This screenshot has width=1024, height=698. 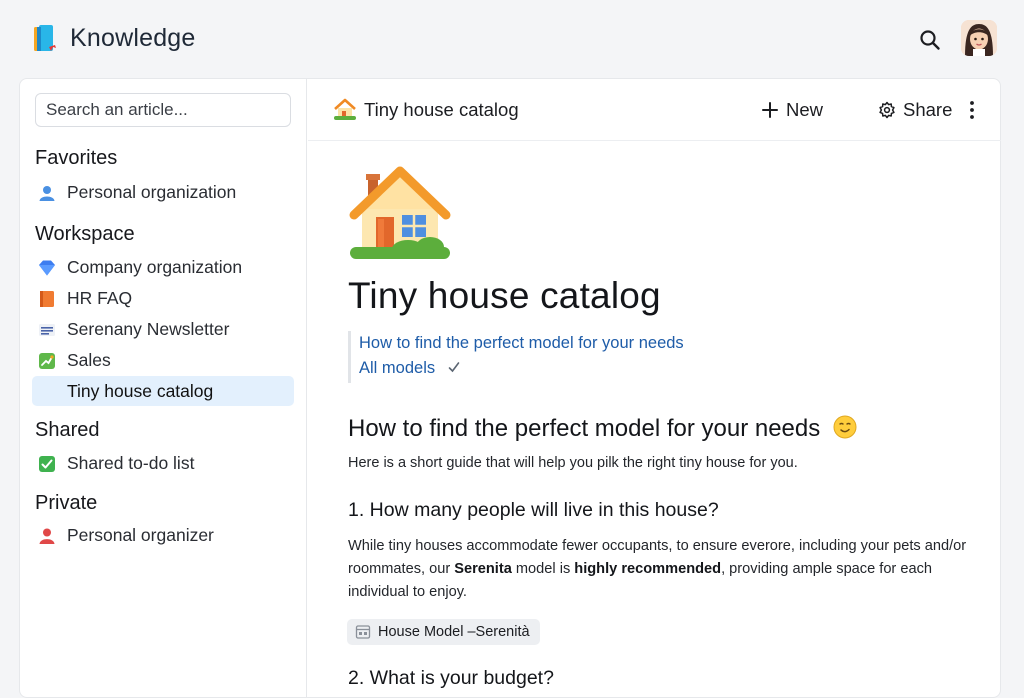 I want to click on sidebar-item-label: Personal organizer, so click(x=140, y=535).